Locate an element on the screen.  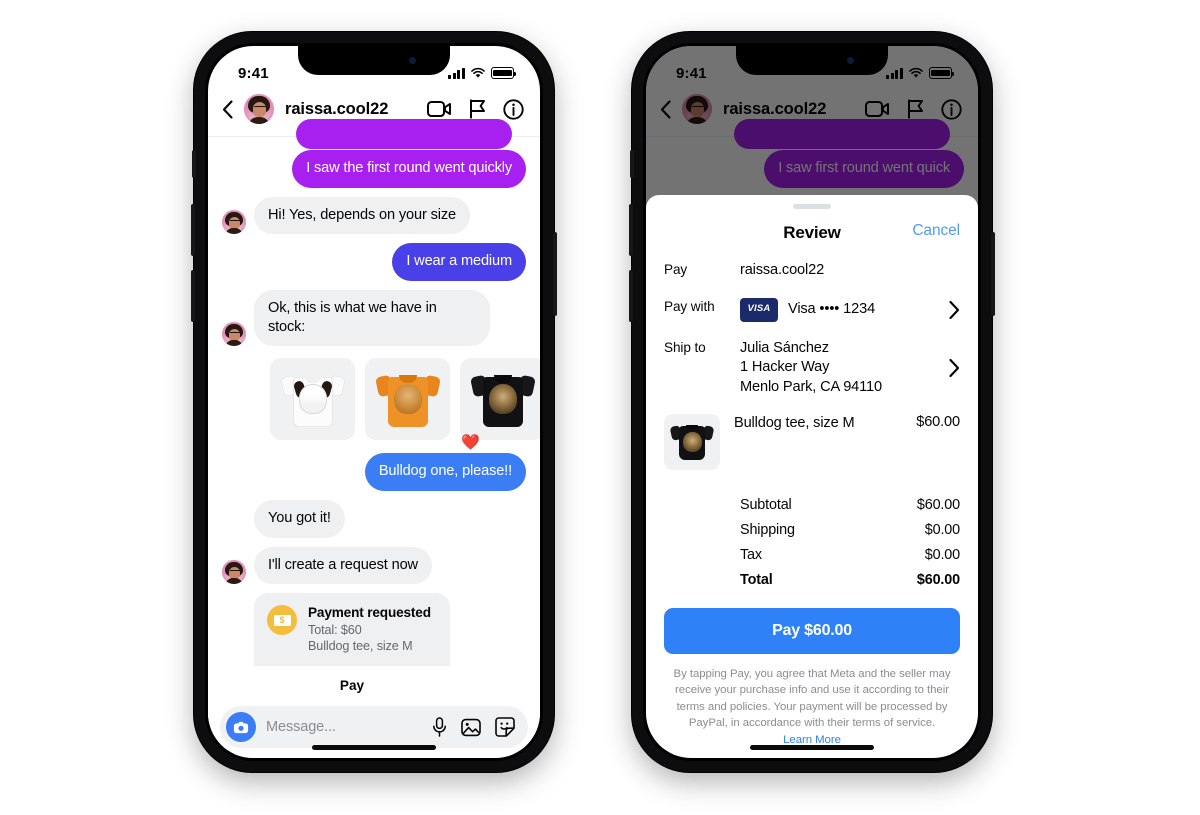
heart-reaction: ❤️ is located at coordinates (470, 442).